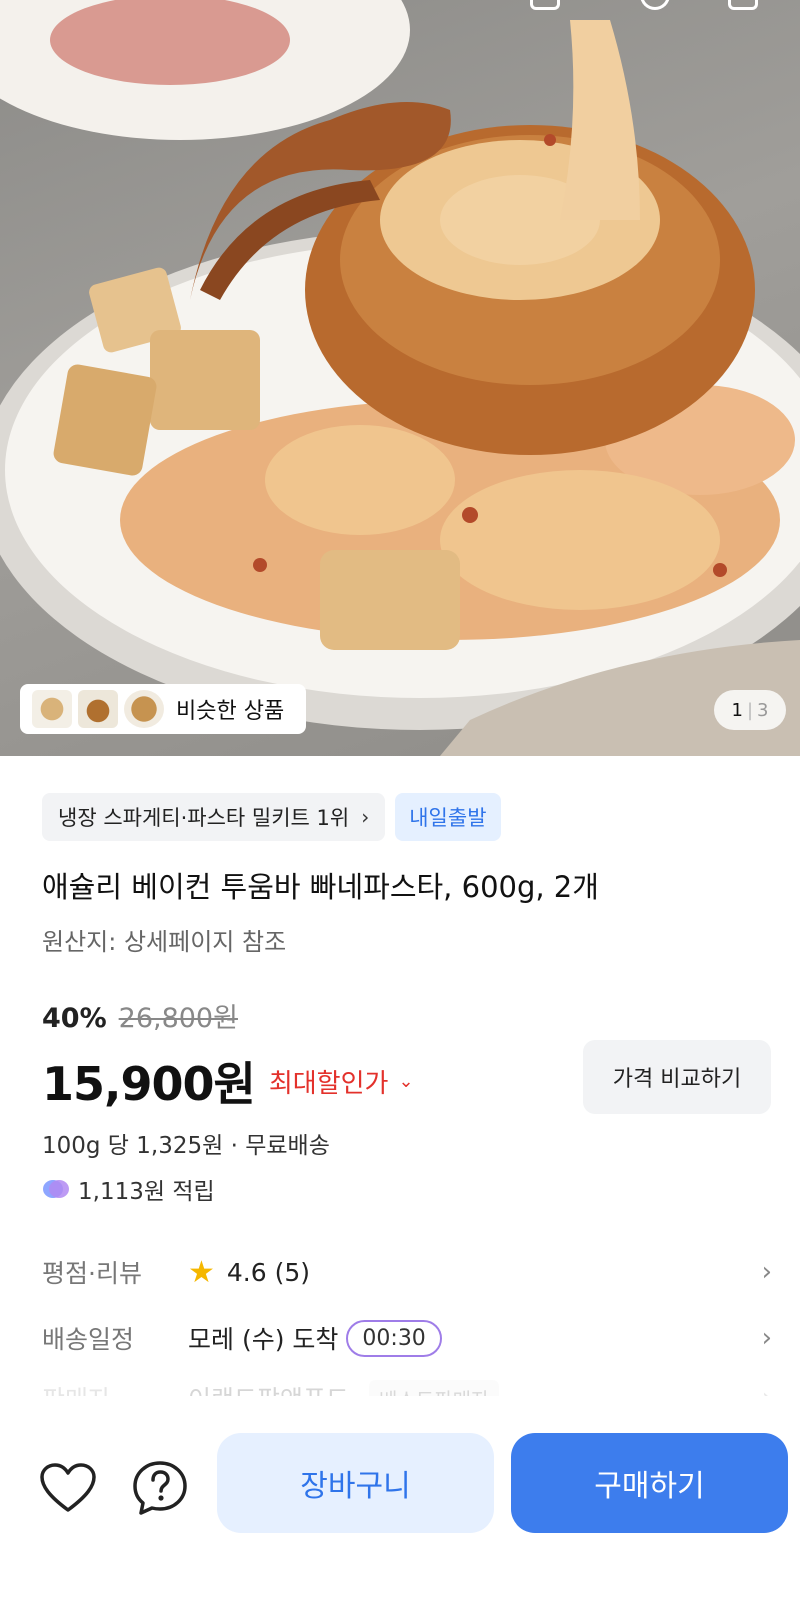 The width and height of the screenshot is (800, 1604). What do you see at coordinates (406, 1081) in the screenshot?
I see `chevron-down-icon: ⌄` at bounding box center [406, 1081].